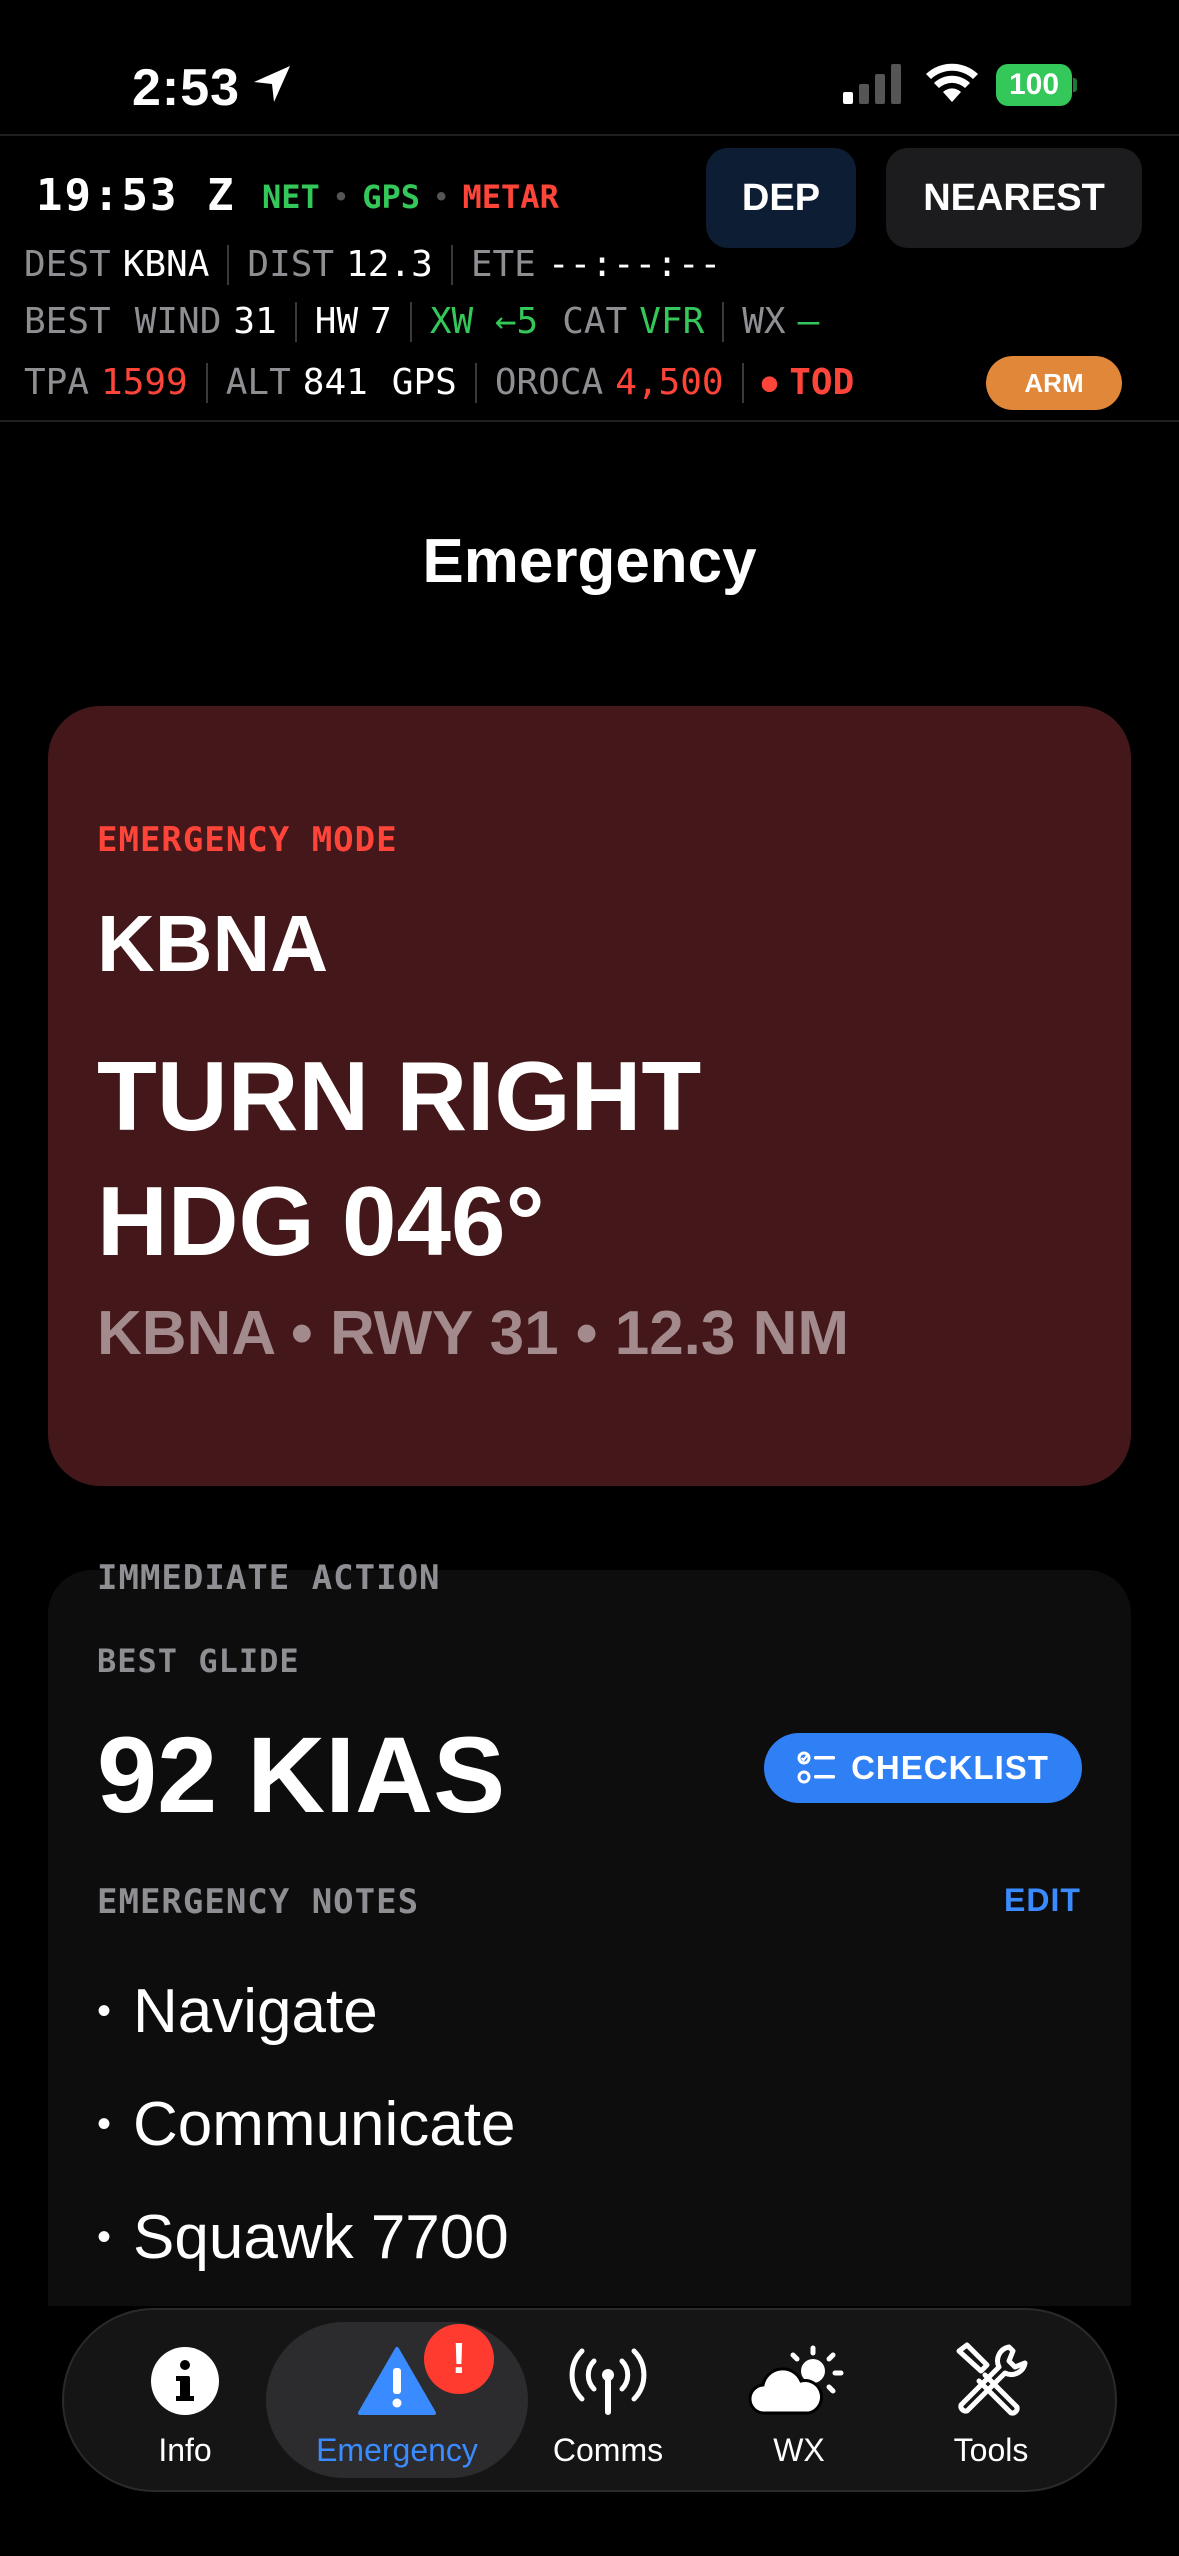 The width and height of the screenshot is (1179, 2556). Describe the element at coordinates (589, 561) in the screenshot. I see `page-title: Emergency` at that location.